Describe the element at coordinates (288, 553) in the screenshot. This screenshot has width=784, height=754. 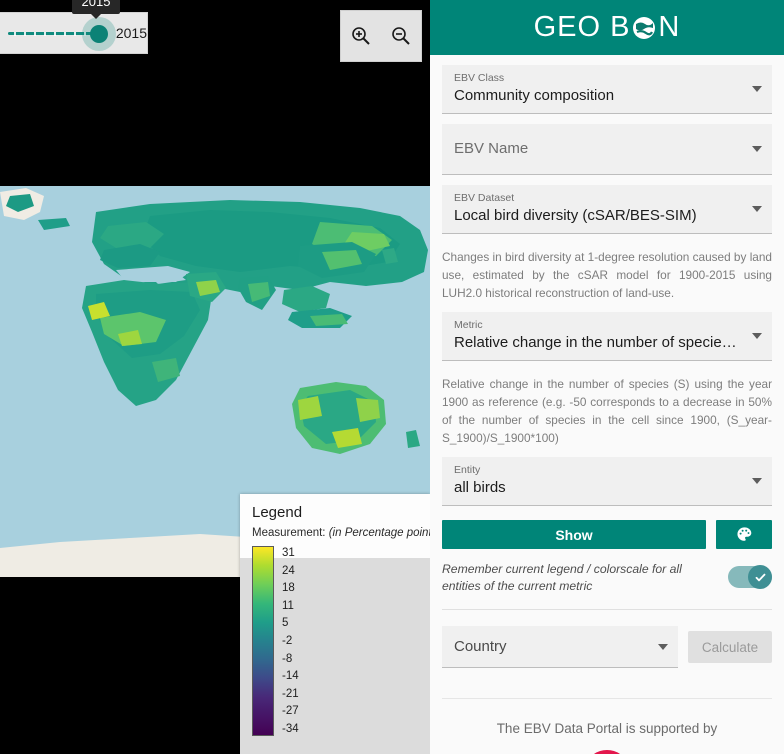
I see `legend-tick: 31` at that location.